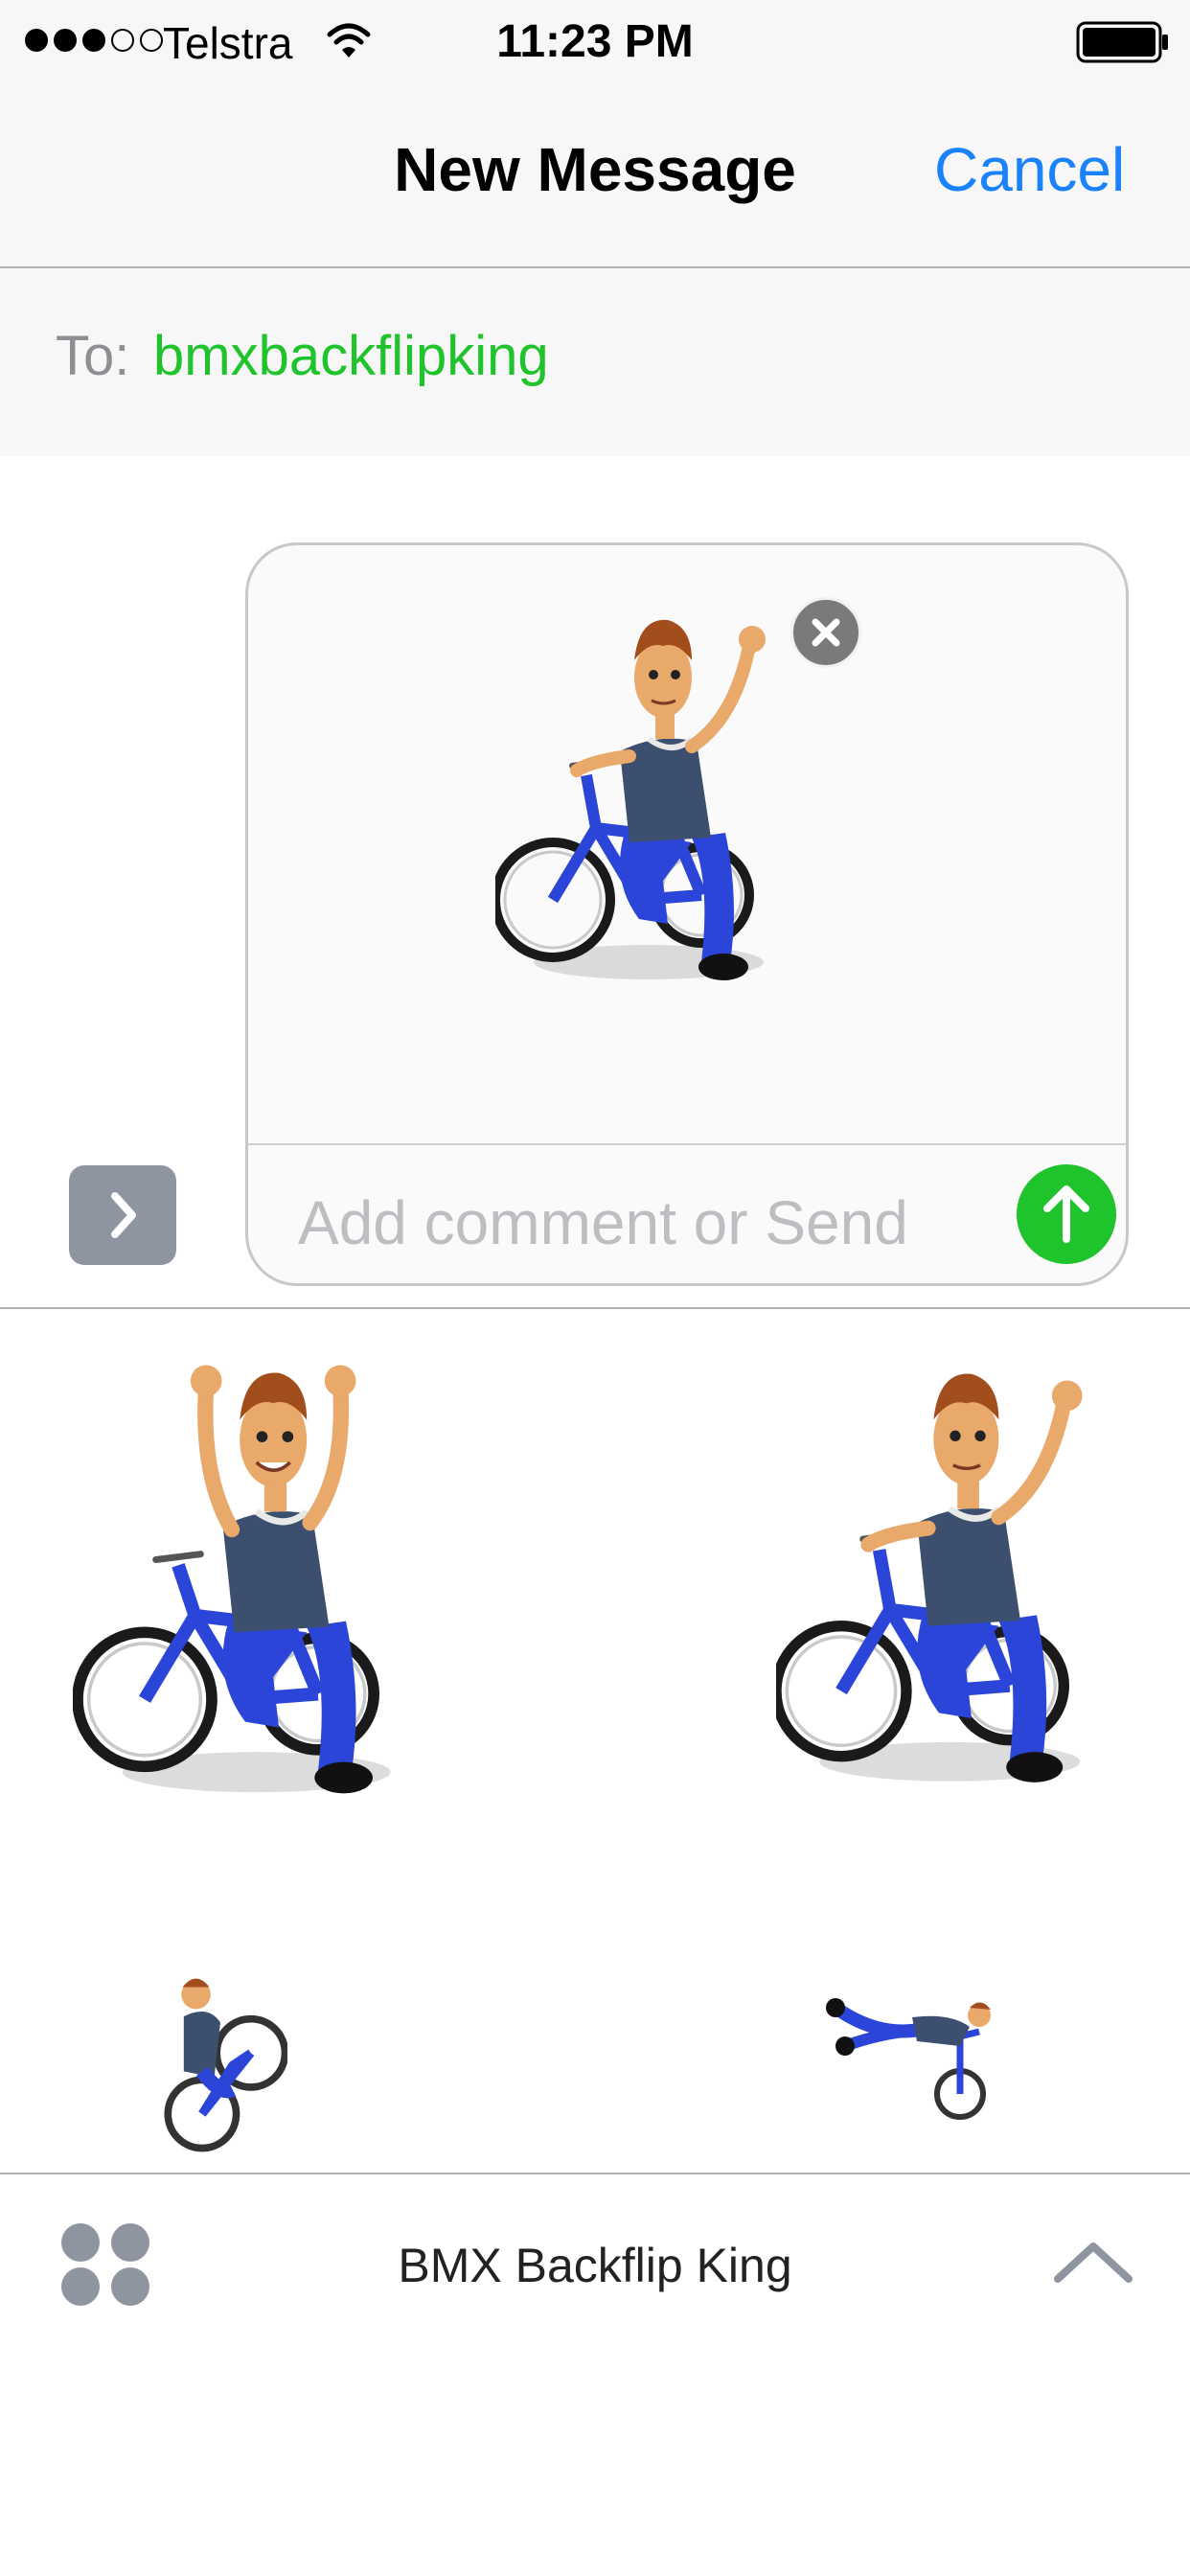  Describe the element at coordinates (639, 794) in the screenshot. I see `selected-sticker` at that location.